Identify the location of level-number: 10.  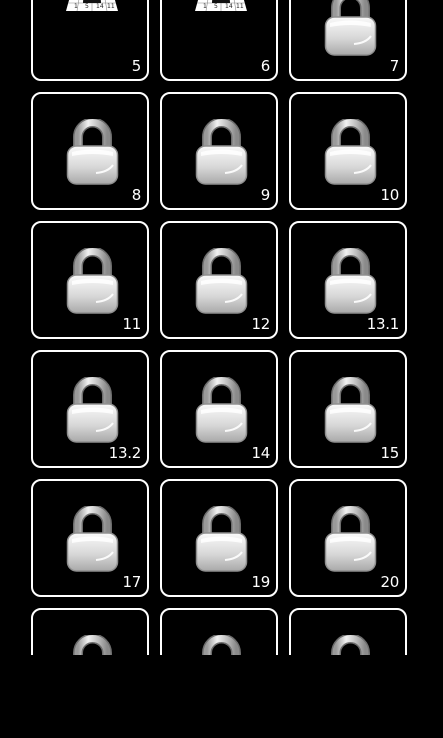
(390, 195).